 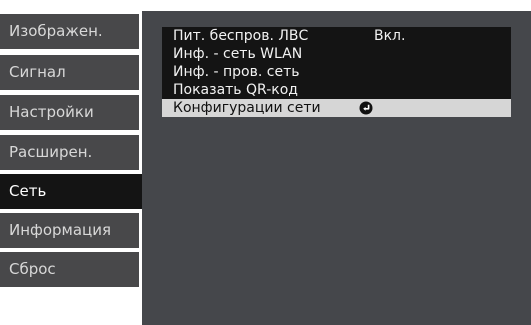 I want to click on menu-item-label: Инф. - сеть WLAN, so click(x=238, y=54).